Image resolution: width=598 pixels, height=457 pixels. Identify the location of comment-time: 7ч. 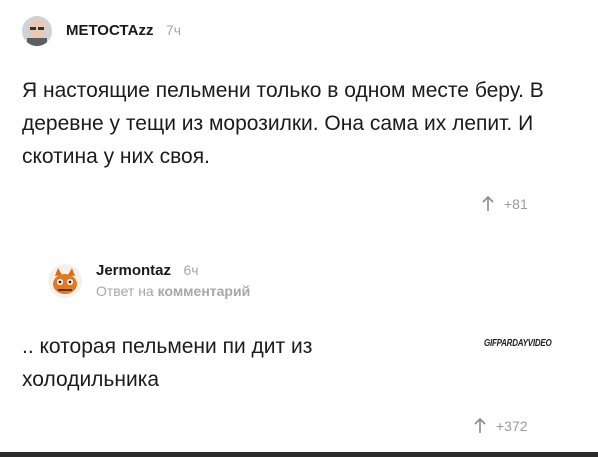
(173, 30).